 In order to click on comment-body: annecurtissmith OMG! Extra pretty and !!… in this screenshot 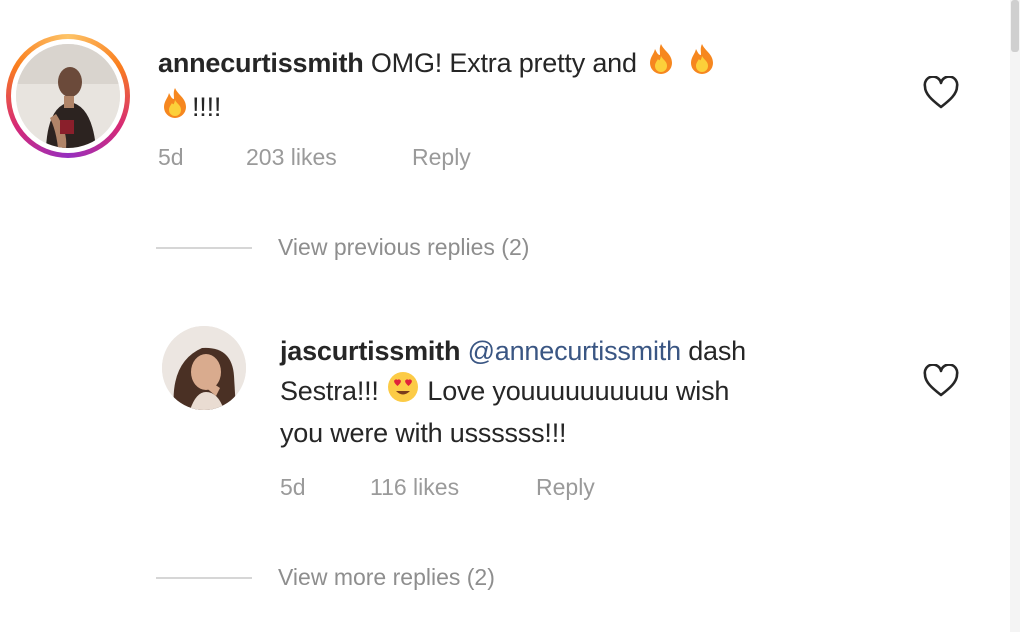, I will do `click(518, 86)`.